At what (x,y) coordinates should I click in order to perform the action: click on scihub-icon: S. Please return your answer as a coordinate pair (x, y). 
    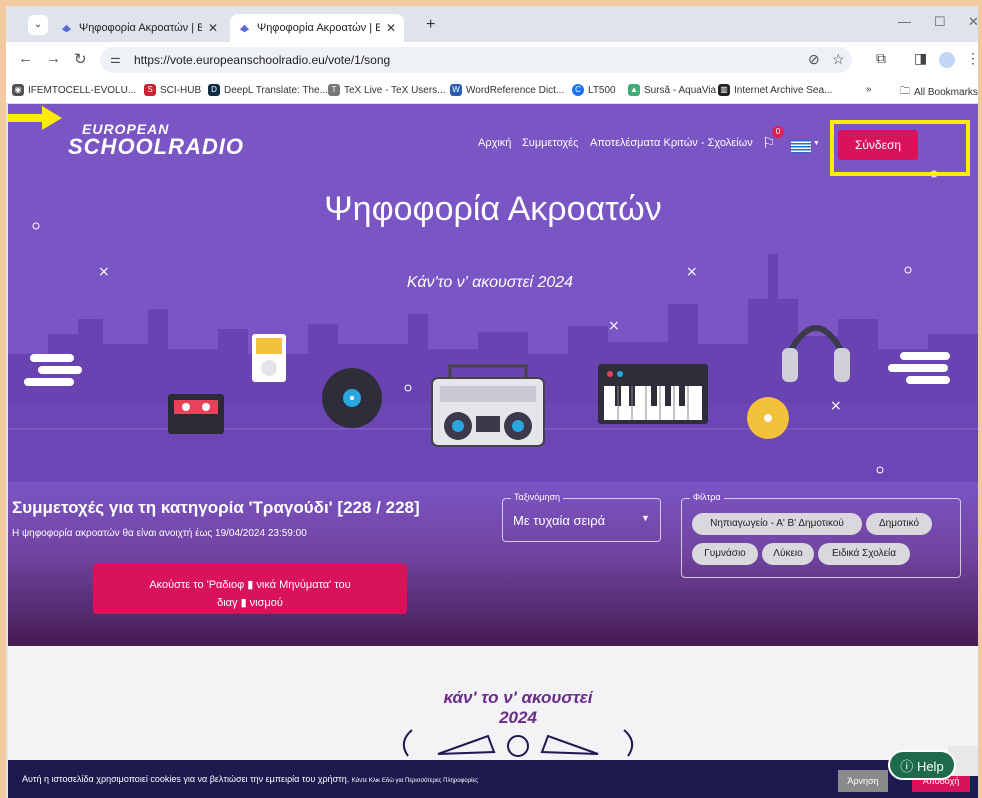
    Looking at the image, I should click on (150, 90).